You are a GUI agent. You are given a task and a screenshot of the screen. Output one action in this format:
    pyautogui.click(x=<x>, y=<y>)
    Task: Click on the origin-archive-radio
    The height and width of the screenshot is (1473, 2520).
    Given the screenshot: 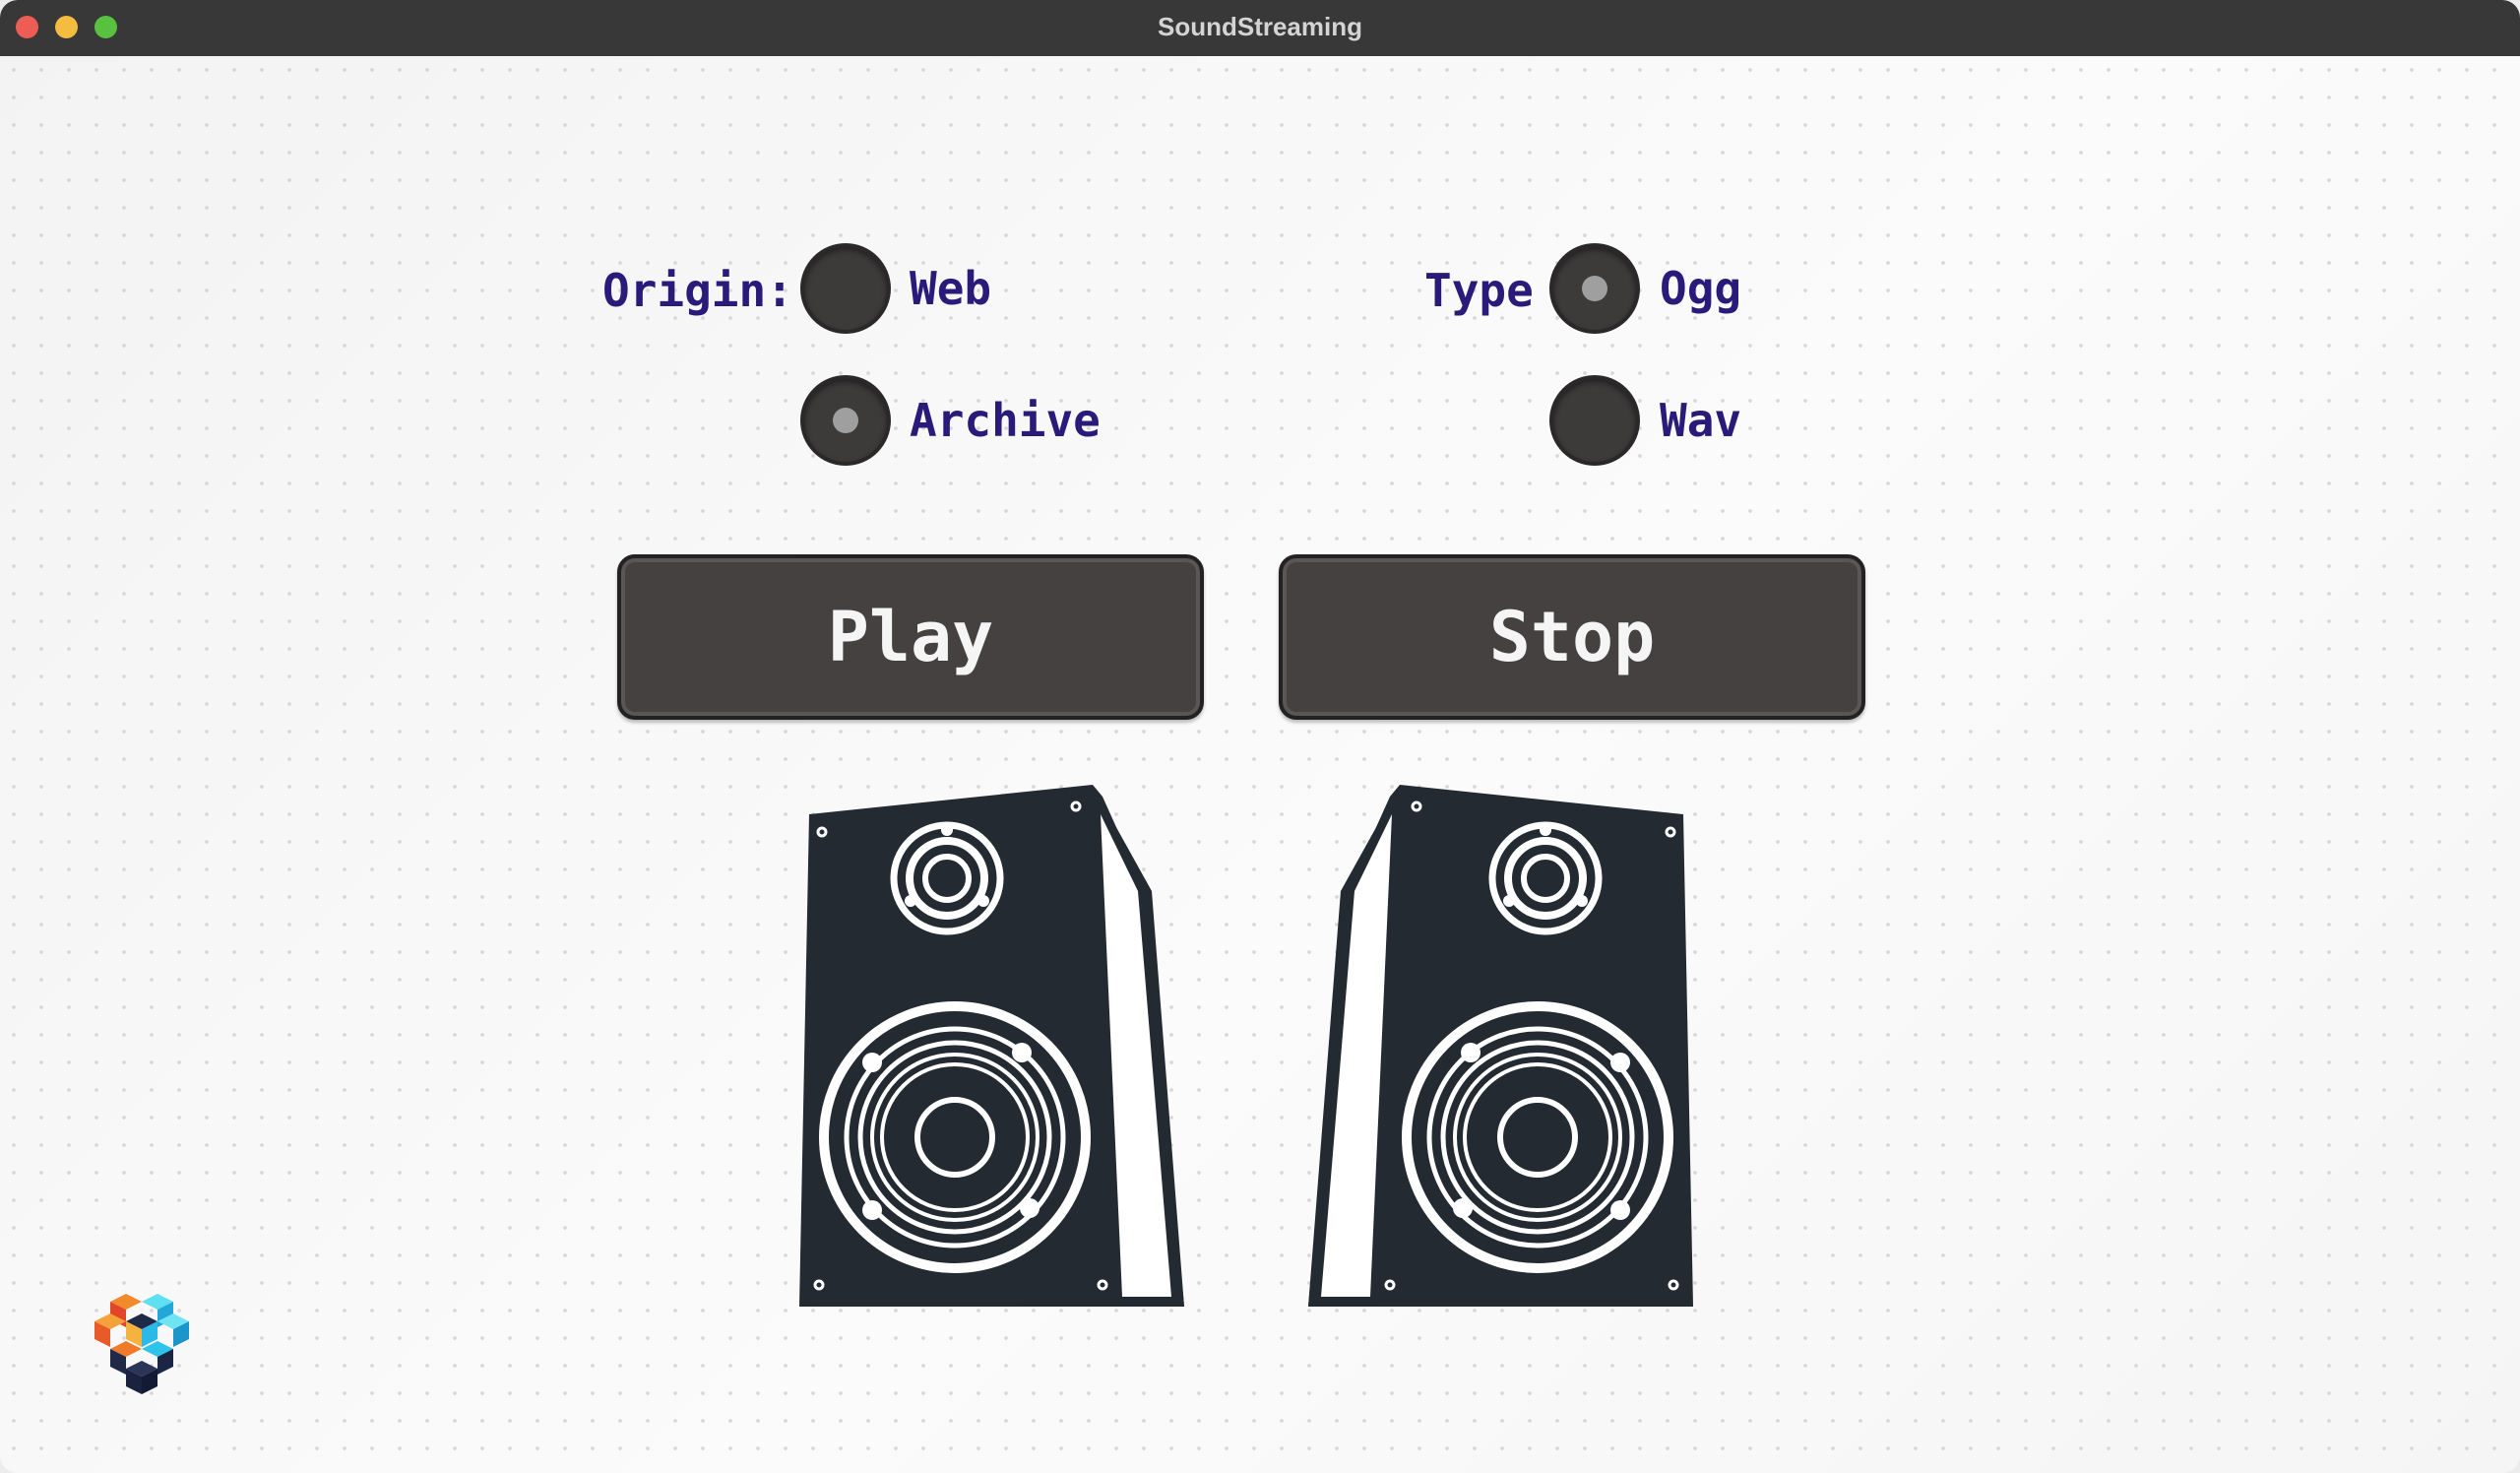 What is the action you would take?
    pyautogui.click(x=845, y=420)
    